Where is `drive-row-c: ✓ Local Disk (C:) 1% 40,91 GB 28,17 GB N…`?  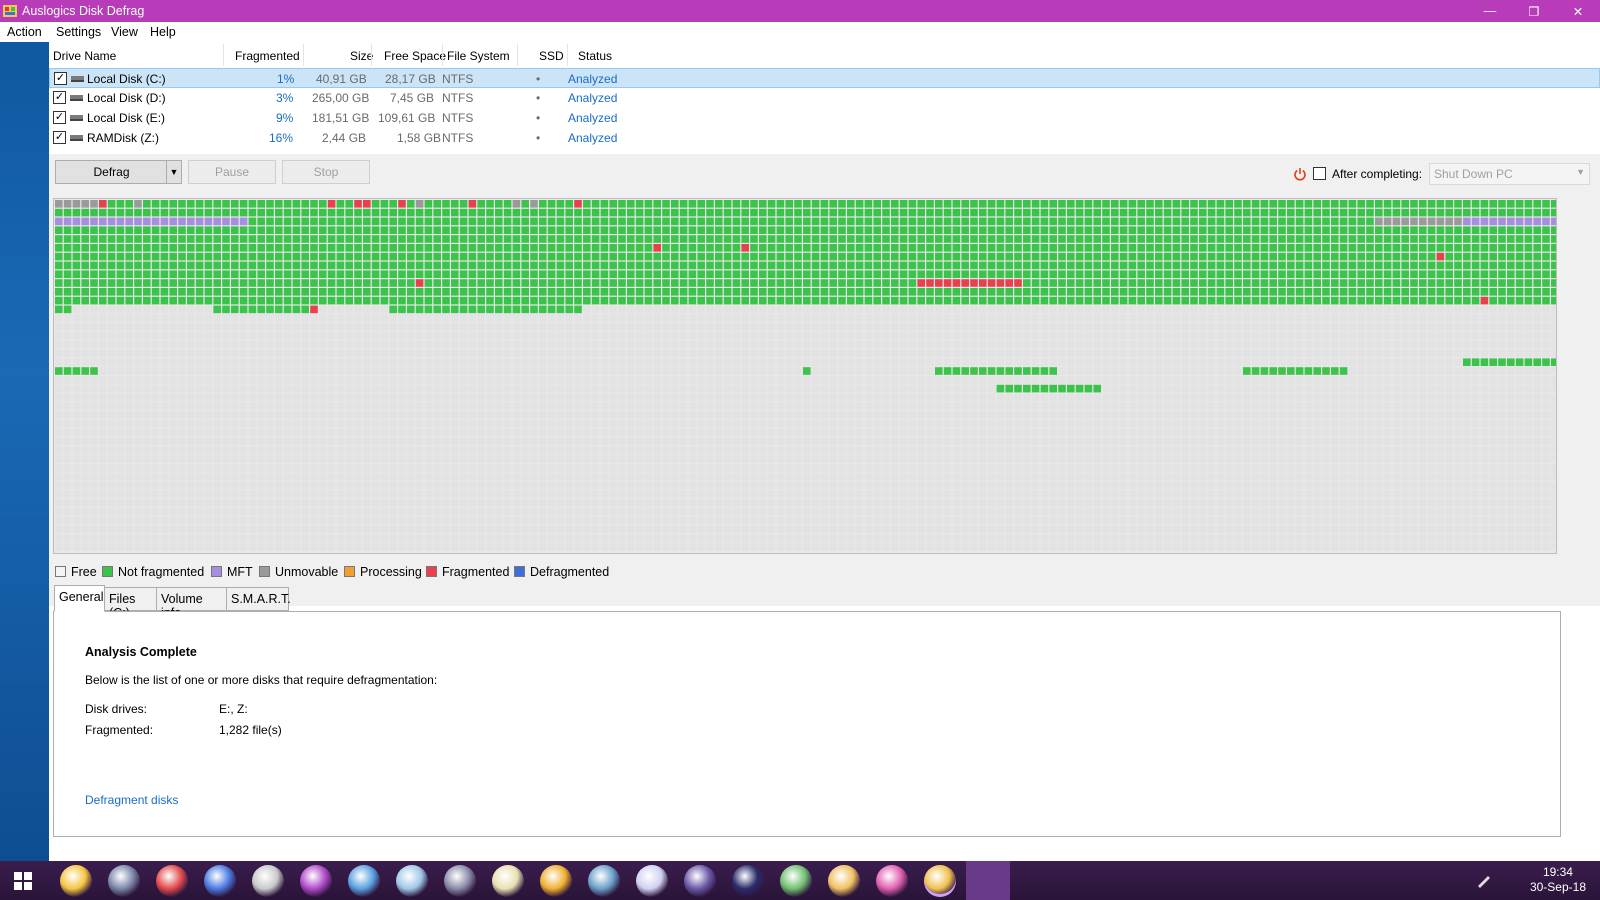
drive-row-c: ✓ Local Disk (C:) 1% 40,91 GB 28,17 GB N… is located at coordinates (824, 78).